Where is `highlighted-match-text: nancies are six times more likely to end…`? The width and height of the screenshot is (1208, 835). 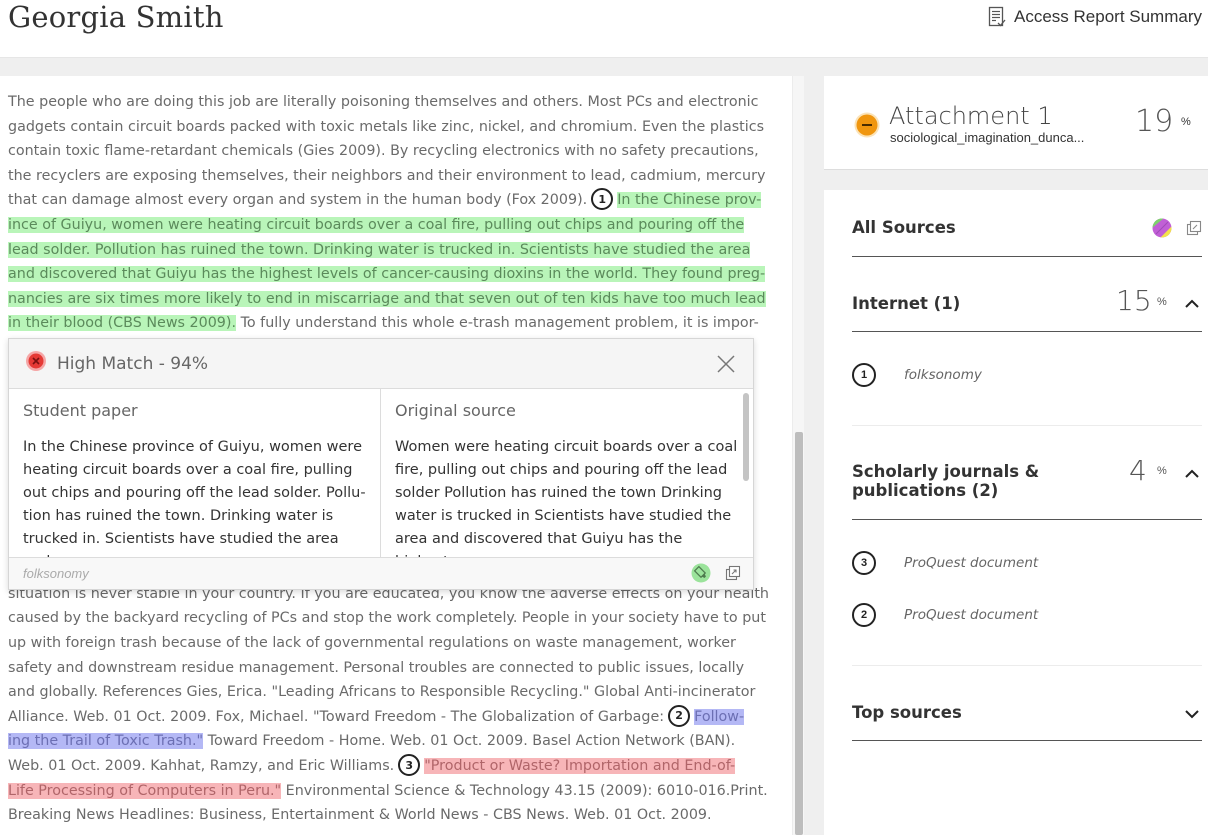 highlighted-match-text: nancies are six times more likely to end… is located at coordinates (387, 298).